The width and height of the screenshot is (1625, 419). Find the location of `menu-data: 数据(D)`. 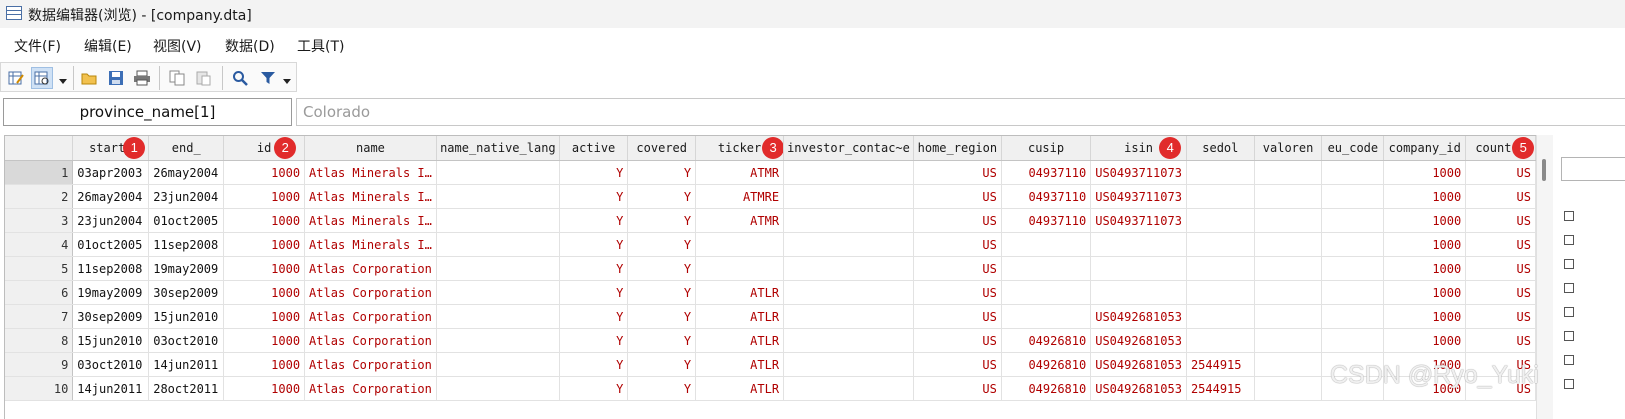

menu-data: 数据(D) is located at coordinates (250, 46).